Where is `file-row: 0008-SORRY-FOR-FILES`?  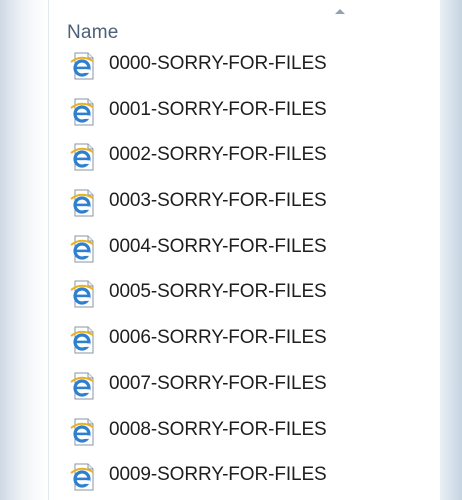 file-row: 0008-SORRY-FOR-FILES is located at coordinates (245, 434).